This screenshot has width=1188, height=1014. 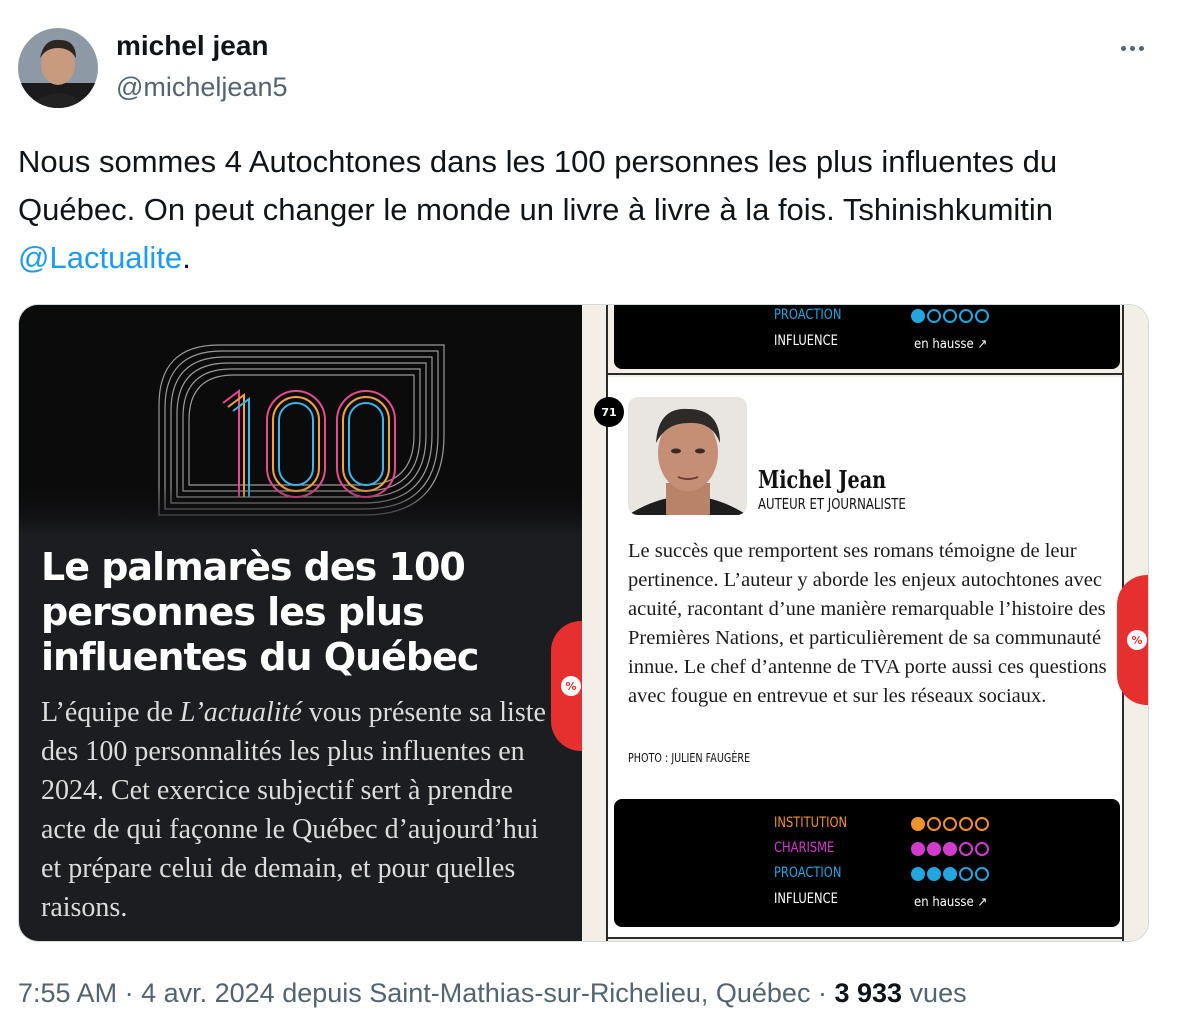 I want to click on author-handle: @micheljean5, so click(x=202, y=87).